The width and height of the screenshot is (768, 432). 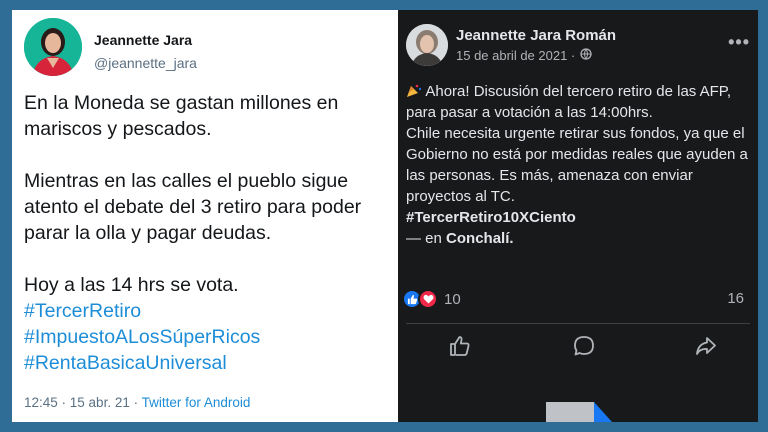 I want to click on partial-image, so click(x=570, y=412).